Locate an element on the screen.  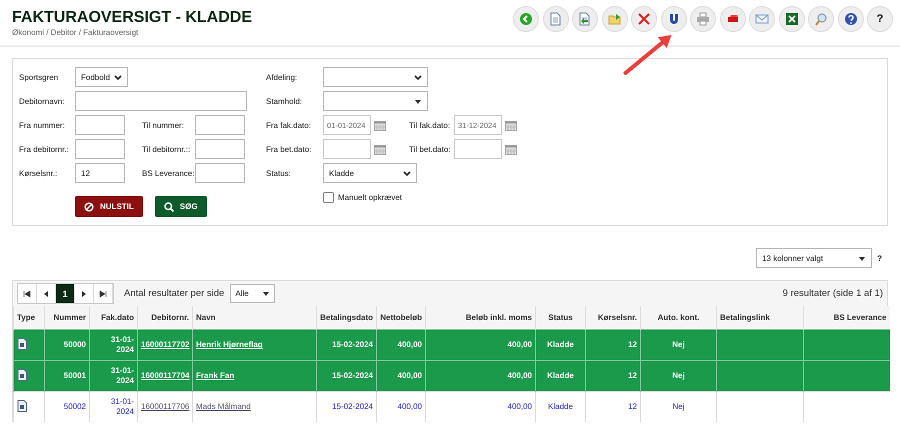
search-button: SØG is located at coordinates (180, 206).